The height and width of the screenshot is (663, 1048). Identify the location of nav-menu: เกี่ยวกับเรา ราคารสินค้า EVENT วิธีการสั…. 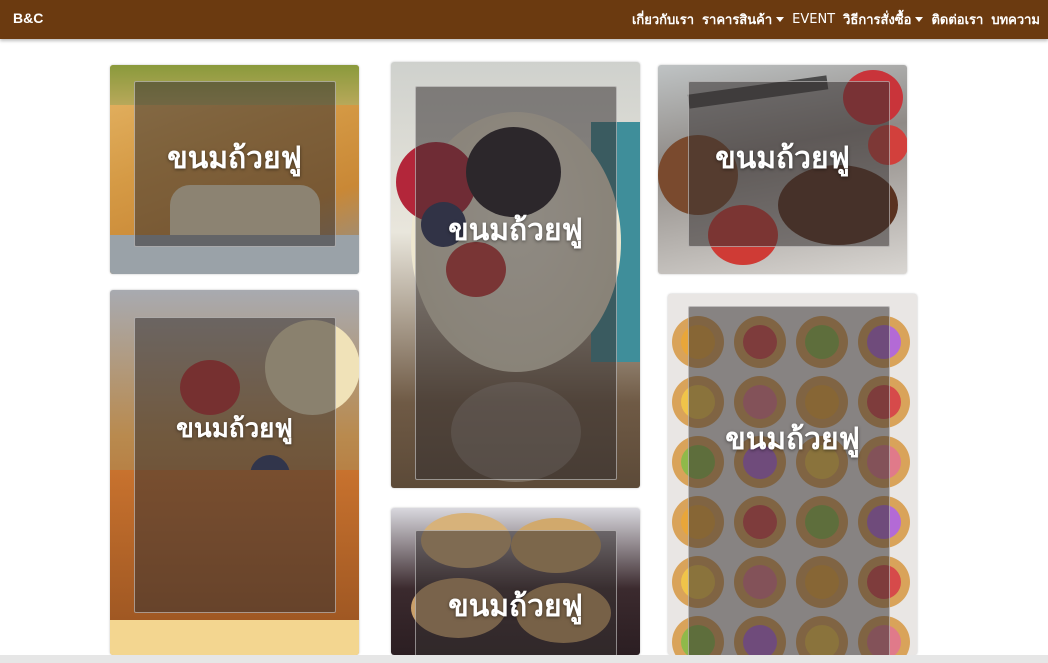
(836, 19).